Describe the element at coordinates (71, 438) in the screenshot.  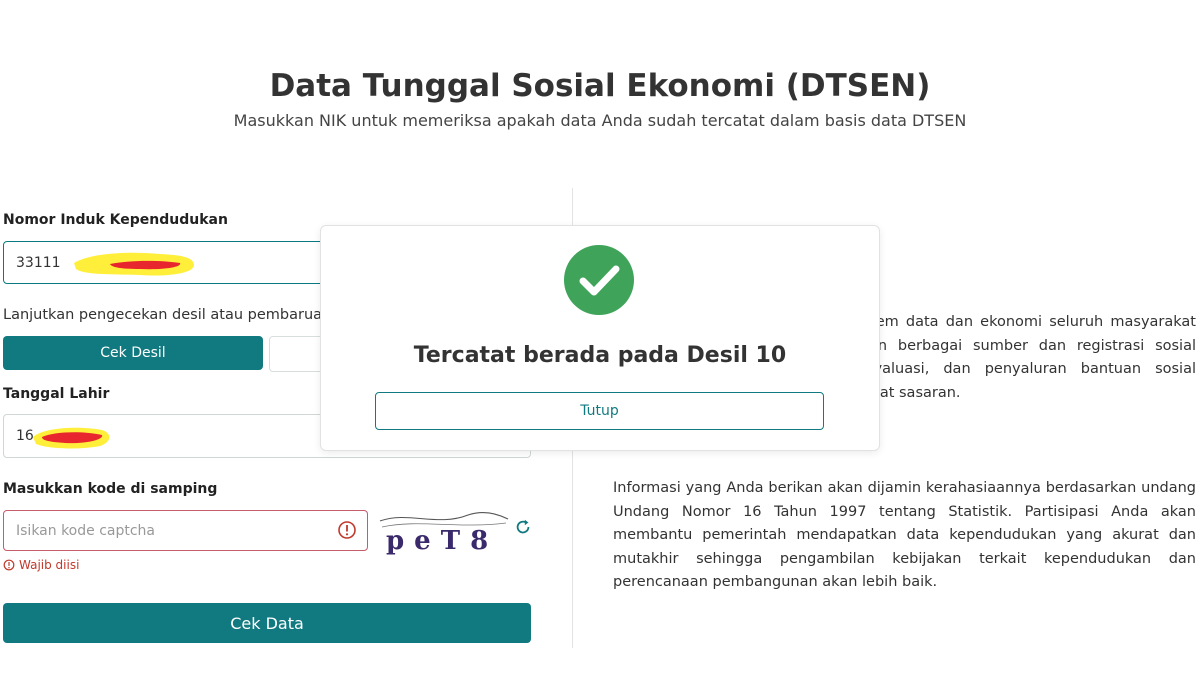
I see `dob-redaction` at that location.